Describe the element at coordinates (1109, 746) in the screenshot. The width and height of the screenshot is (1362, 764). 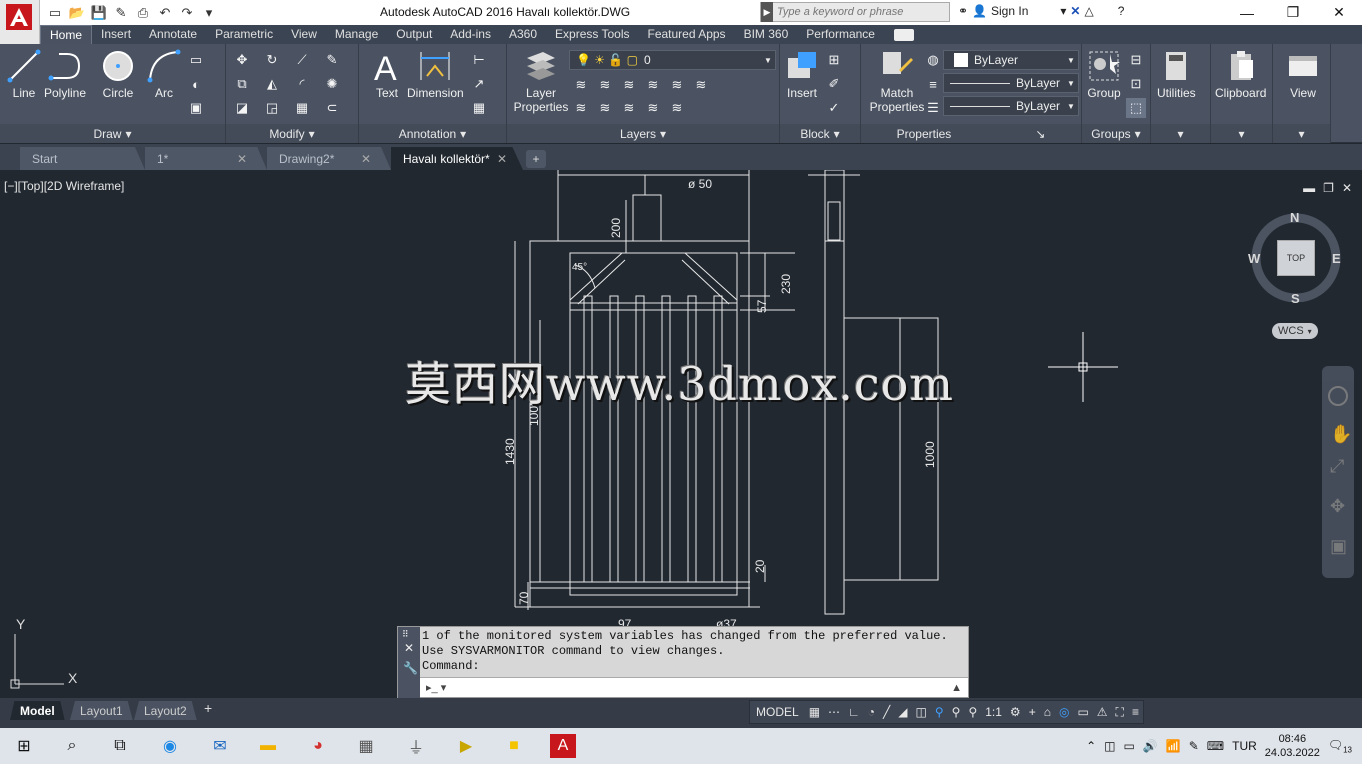
I see `meet-now-icon: ◫` at that location.